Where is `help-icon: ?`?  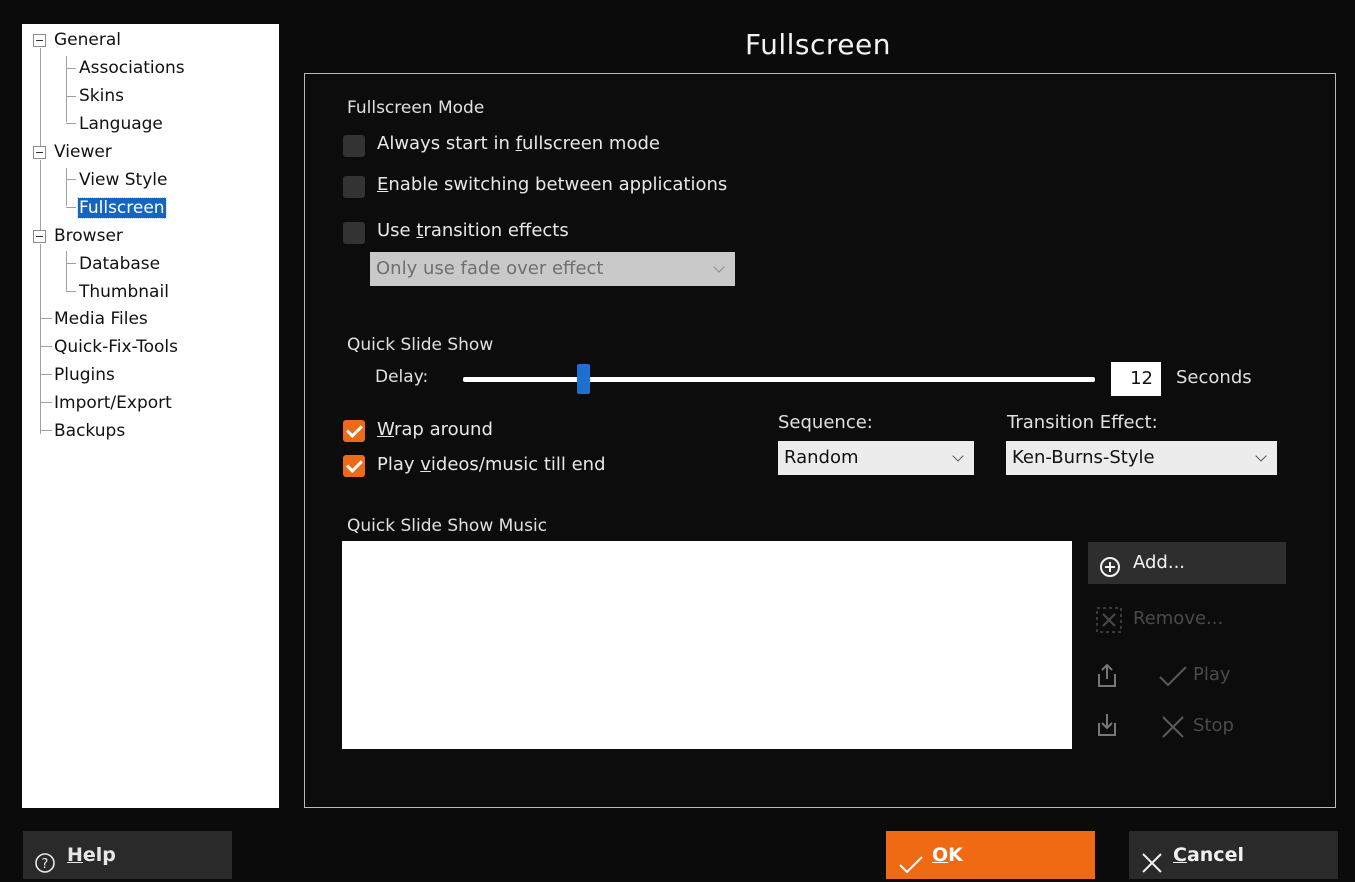
help-icon: ? is located at coordinates (45, 858).